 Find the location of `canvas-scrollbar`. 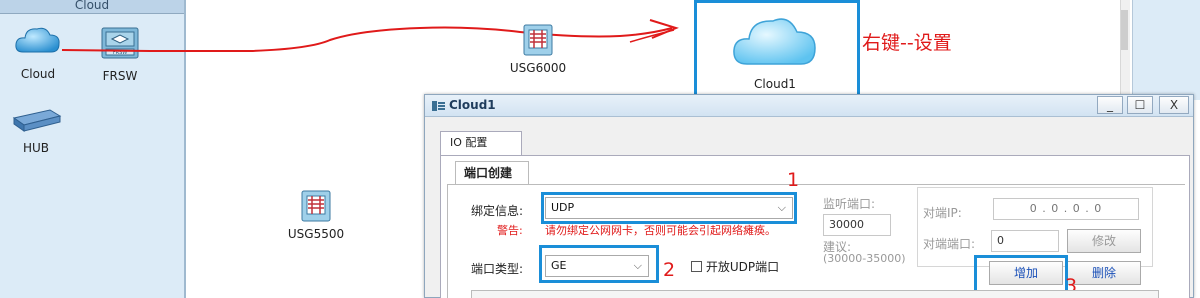

canvas-scrollbar is located at coordinates (1125, 48).